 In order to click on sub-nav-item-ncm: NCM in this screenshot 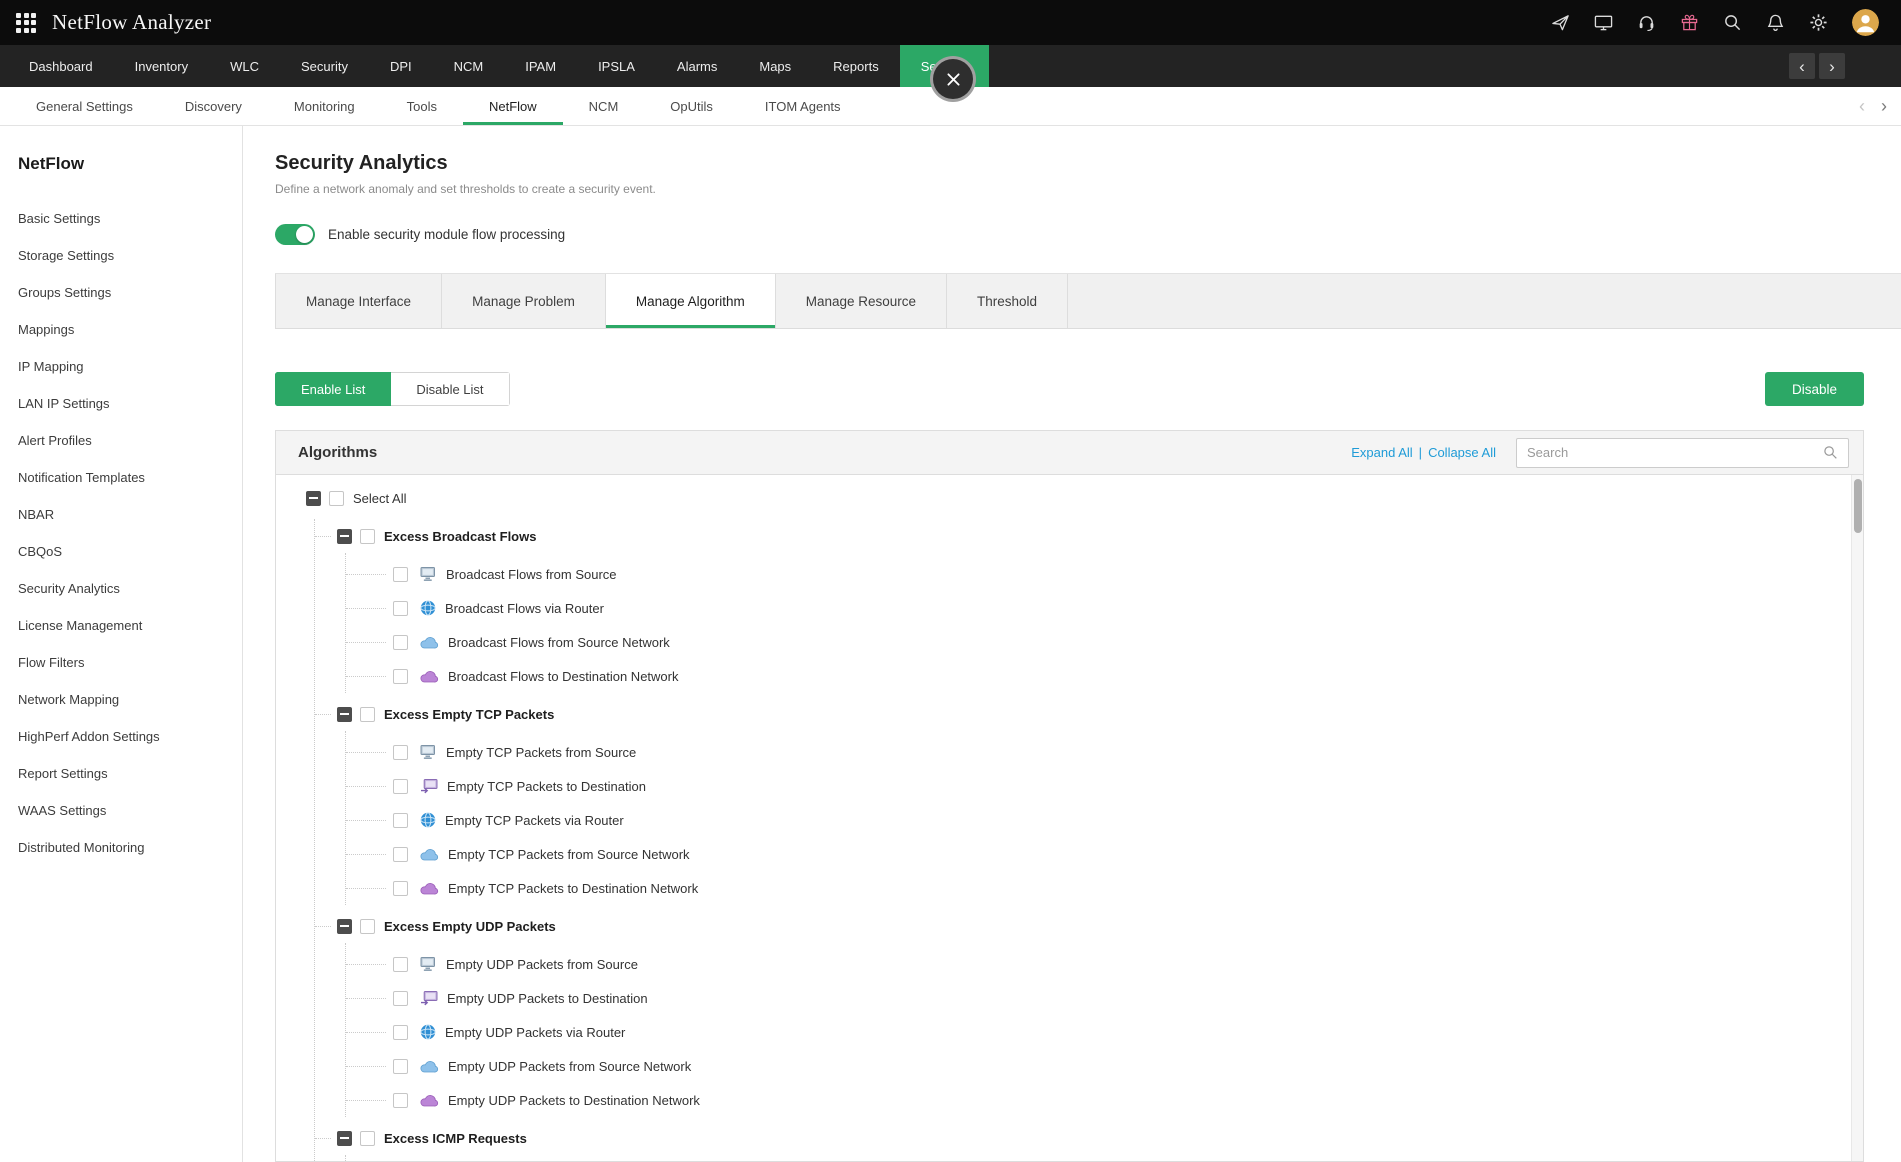, I will do `click(604, 106)`.